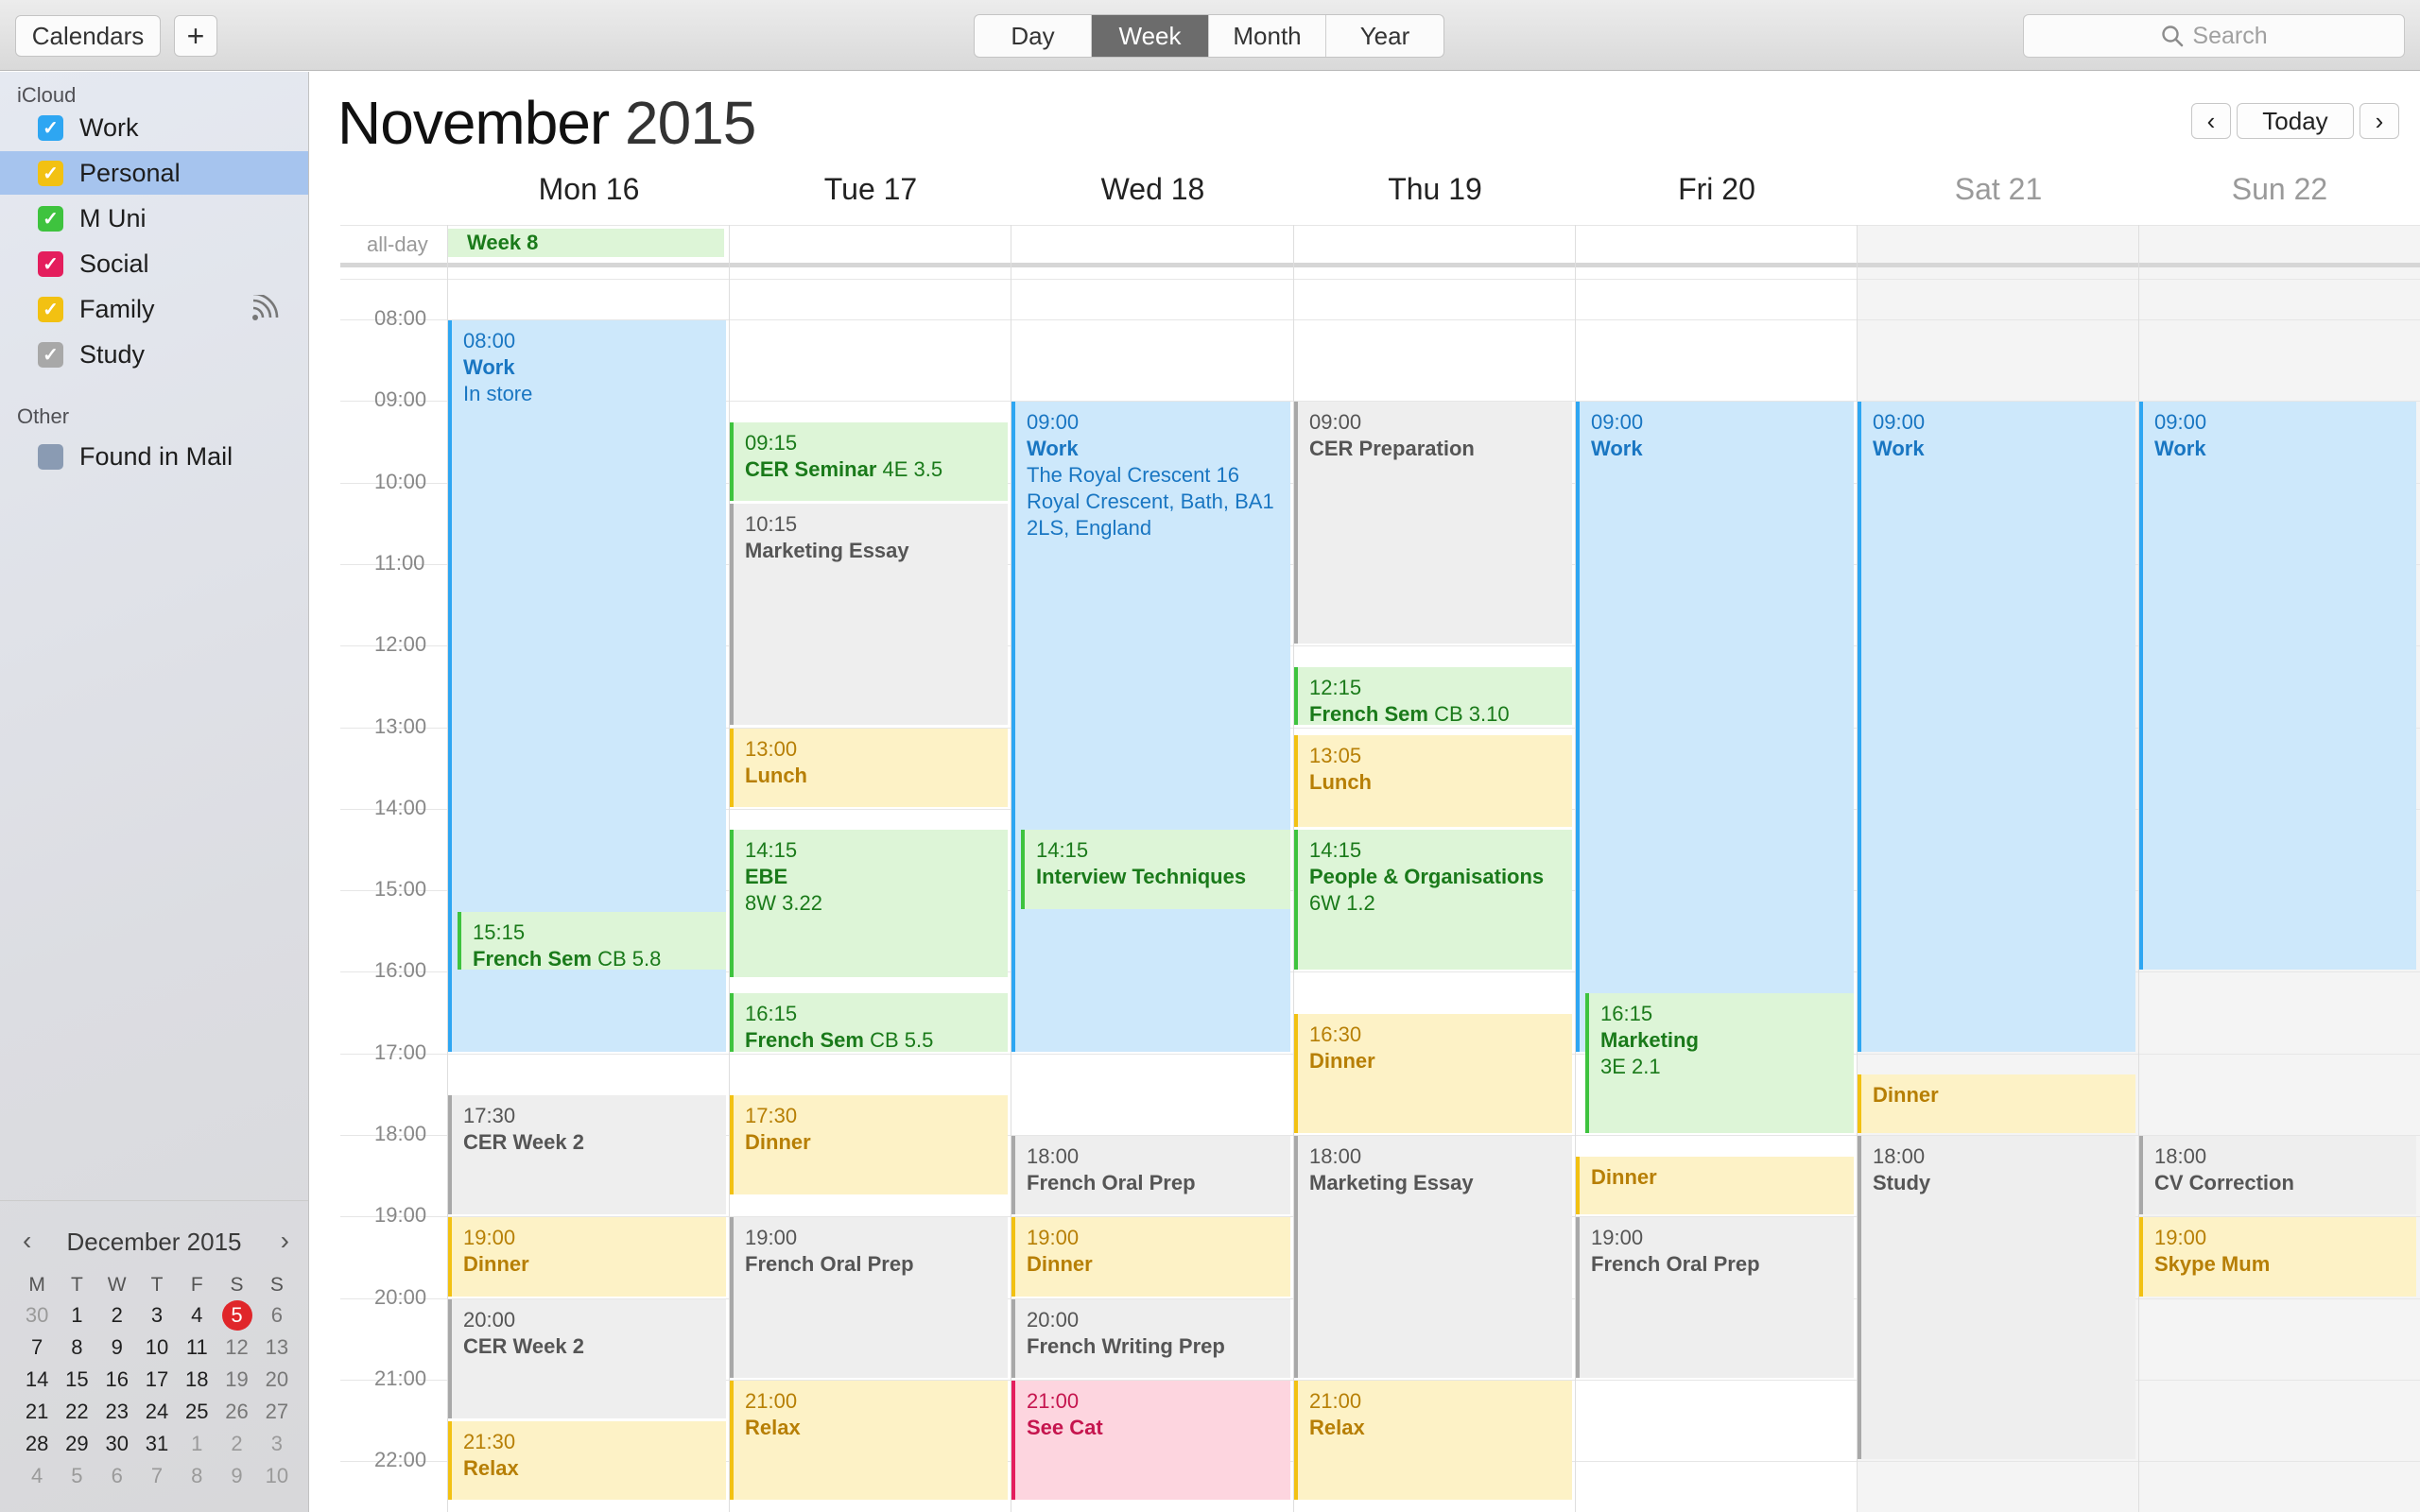 Image resolution: width=2420 pixels, height=1512 pixels. What do you see at coordinates (1153, 189) in the screenshot?
I see `day-header: Wed 18` at bounding box center [1153, 189].